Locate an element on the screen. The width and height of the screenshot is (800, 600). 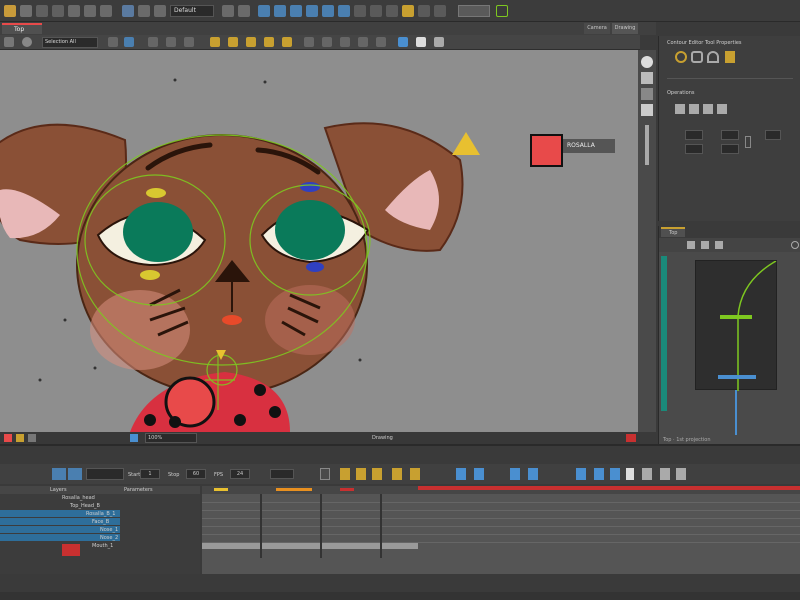
preview-zoom-icon is located at coordinates (795, 245).